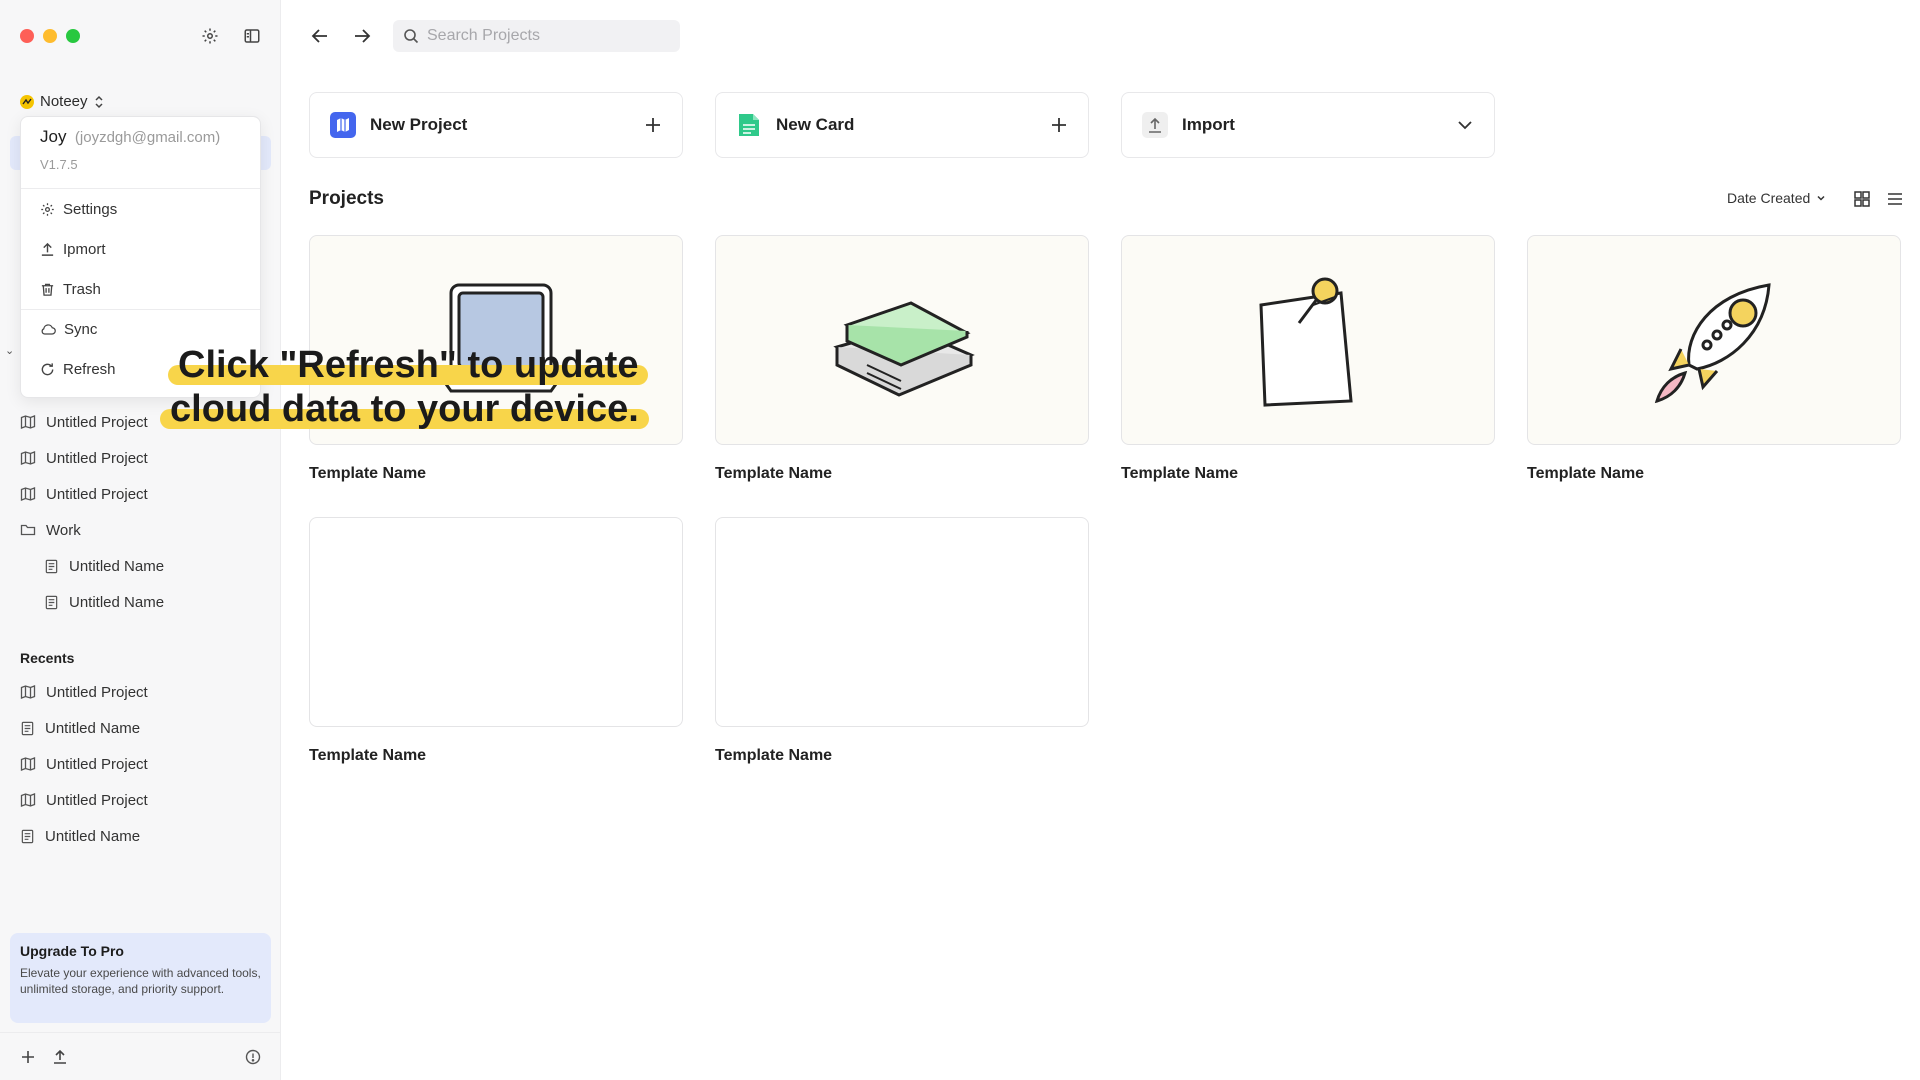 The height and width of the screenshot is (1080, 1920). Describe the element at coordinates (140, 289) in the screenshot. I see `menu-item-trash: Trash` at that location.